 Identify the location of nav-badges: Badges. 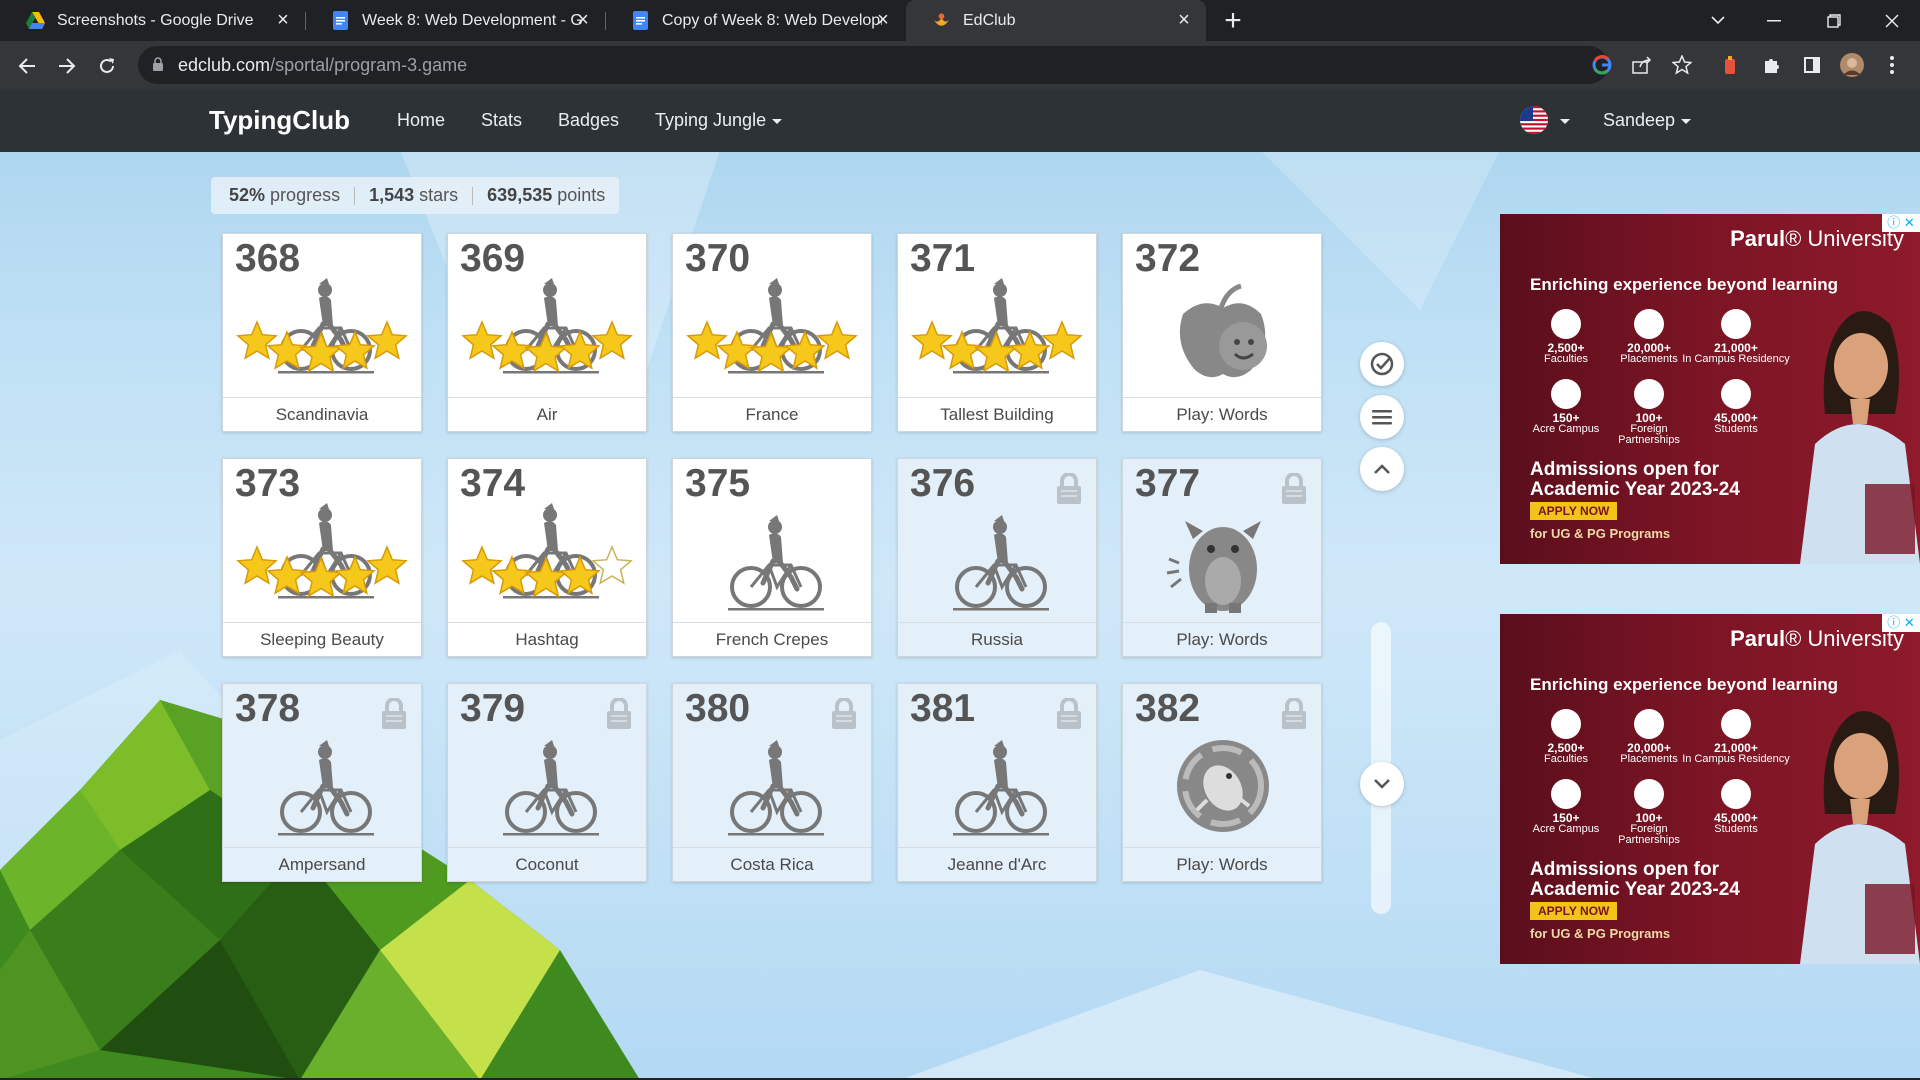
(588, 120).